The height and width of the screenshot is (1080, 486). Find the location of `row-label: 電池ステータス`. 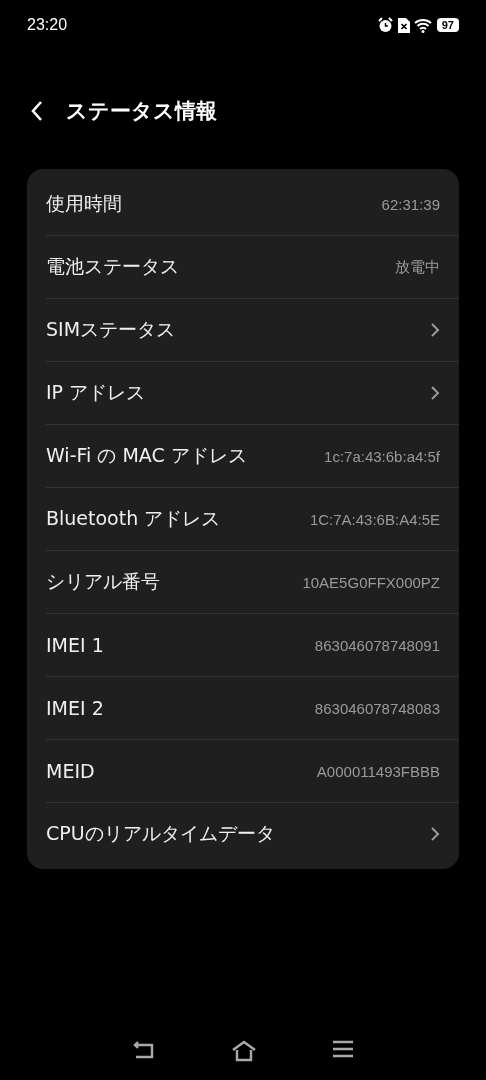

row-label: 電池ステータス is located at coordinates (112, 266).